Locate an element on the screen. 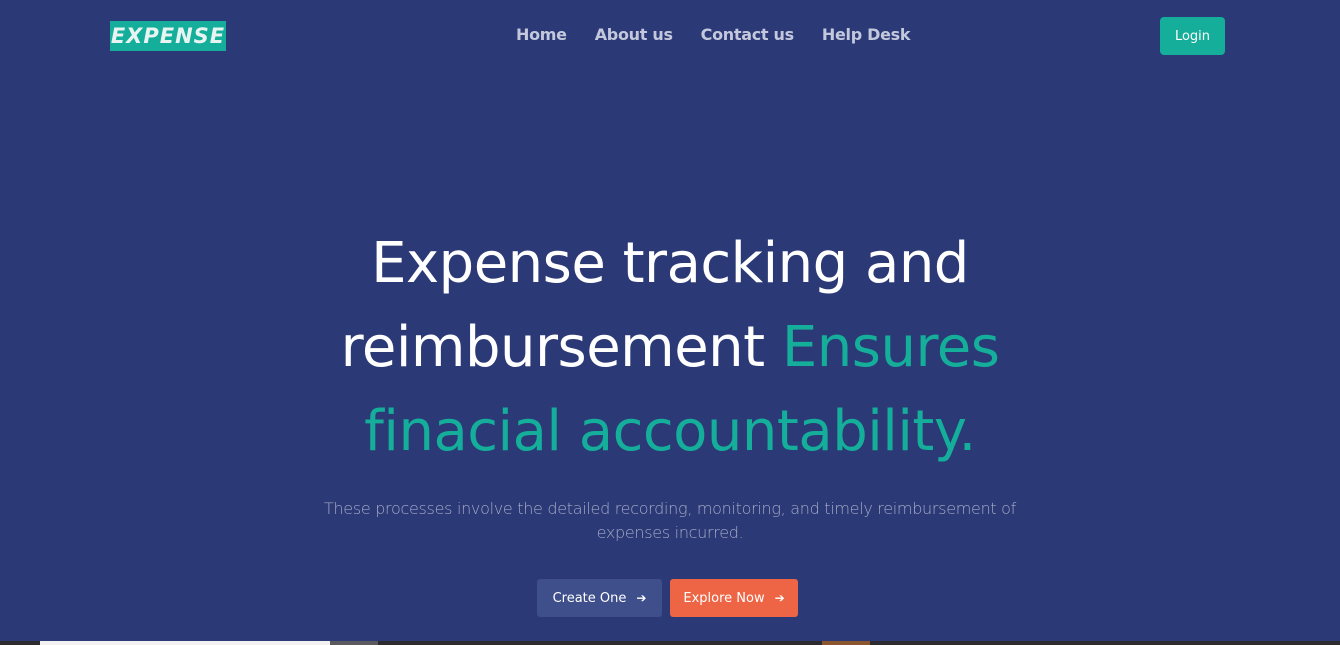 The height and width of the screenshot is (645, 1340). logo-text: EXPENSE is located at coordinates (168, 36).